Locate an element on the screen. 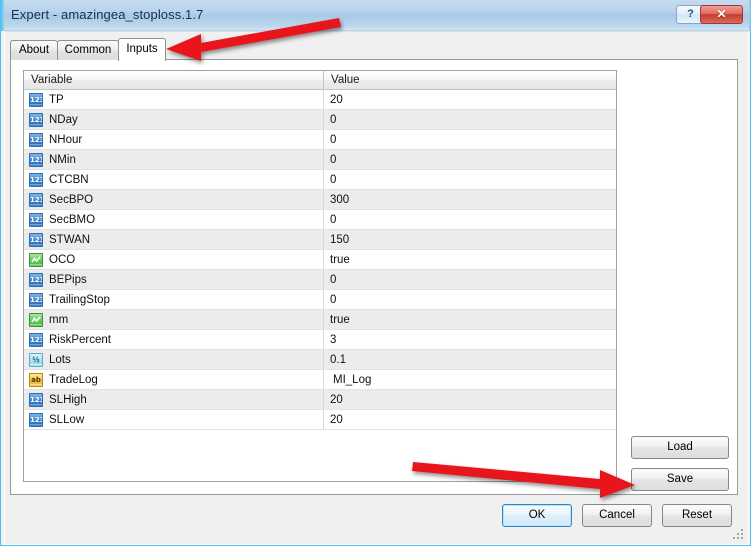  table-row: 123 SecBMO 0 is located at coordinates (320, 220).